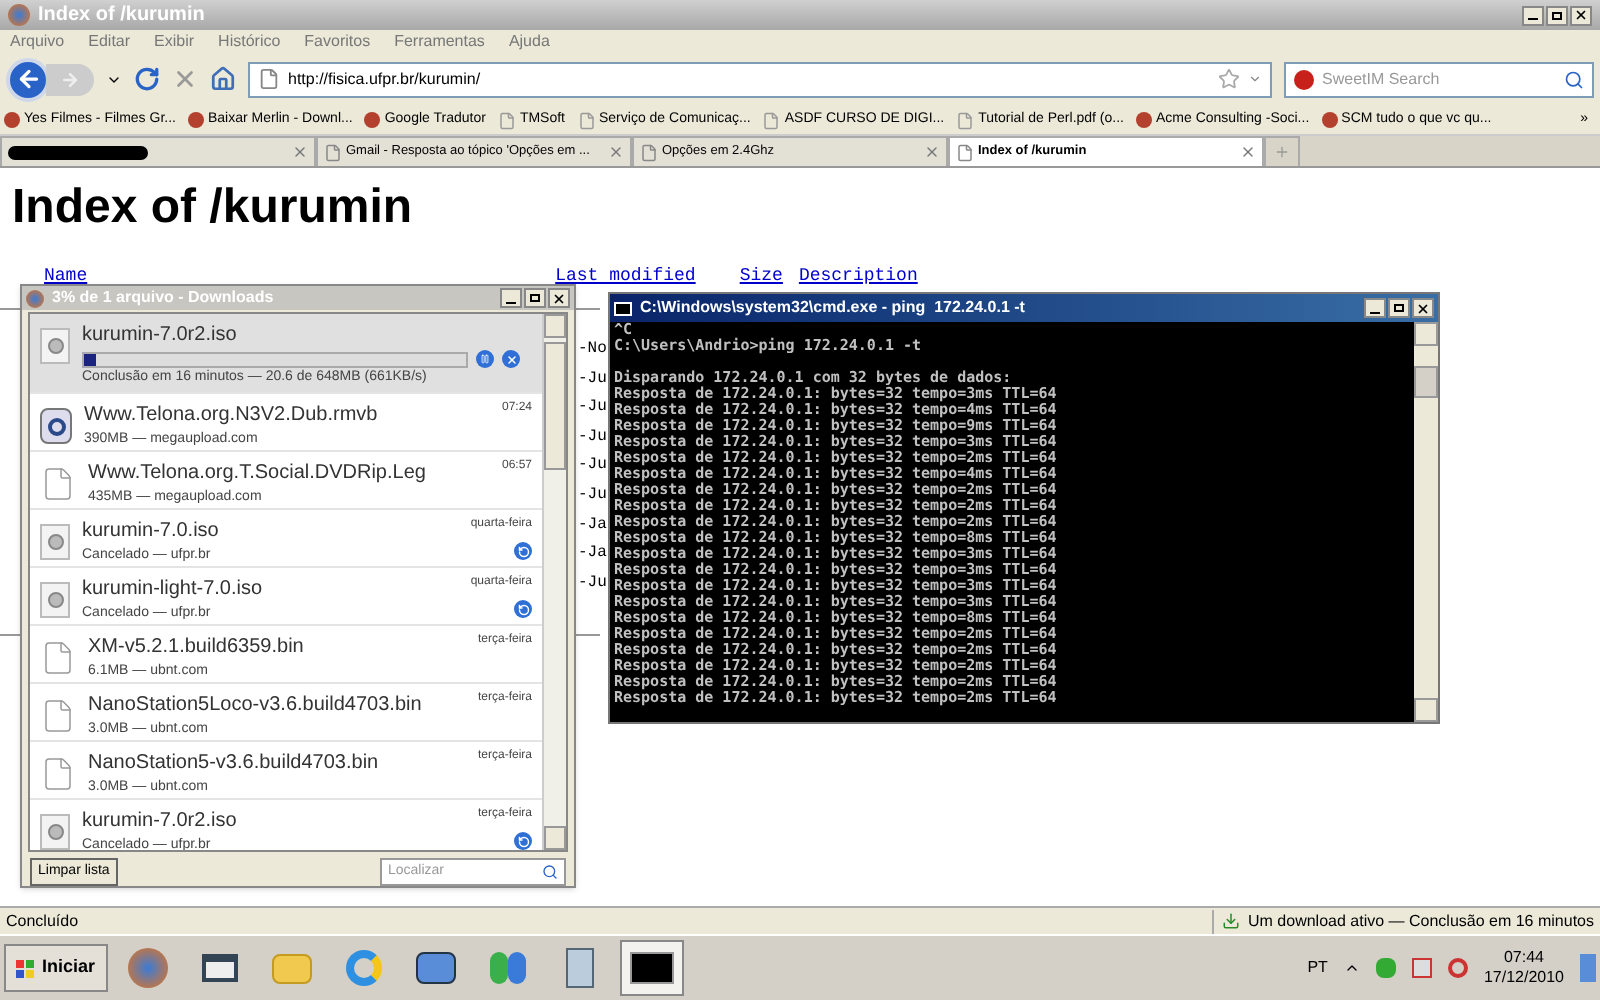 This screenshot has width=1600, height=1000. Describe the element at coordinates (1229, 79) in the screenshot. I see `bookmark-star-icon` at that location.